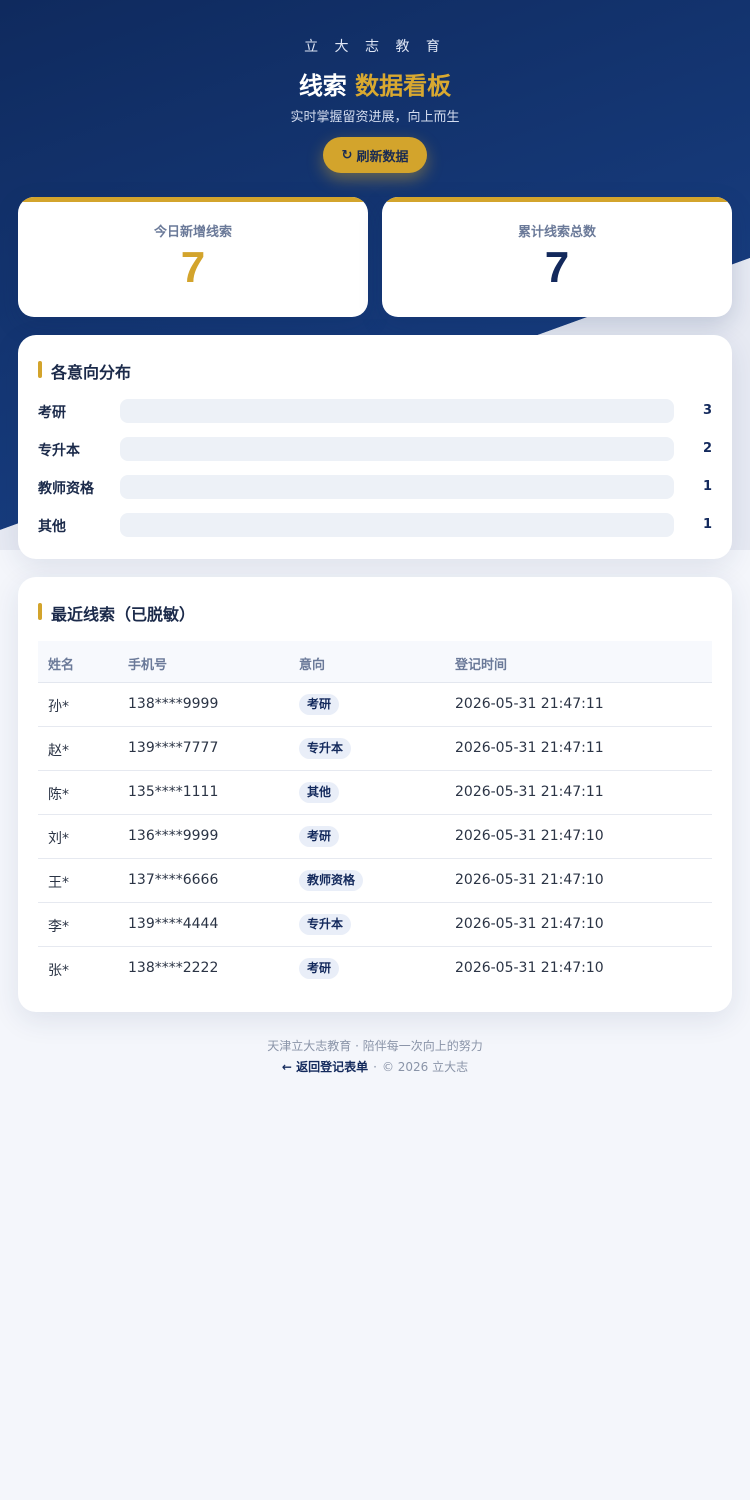 The image size is (750, 1500). Describe the element at coordinates (375, 1046) in the screenshot. I see `footer-tagline: 天津立大志教育 · 陪伴每一次向上的努力` at that location.